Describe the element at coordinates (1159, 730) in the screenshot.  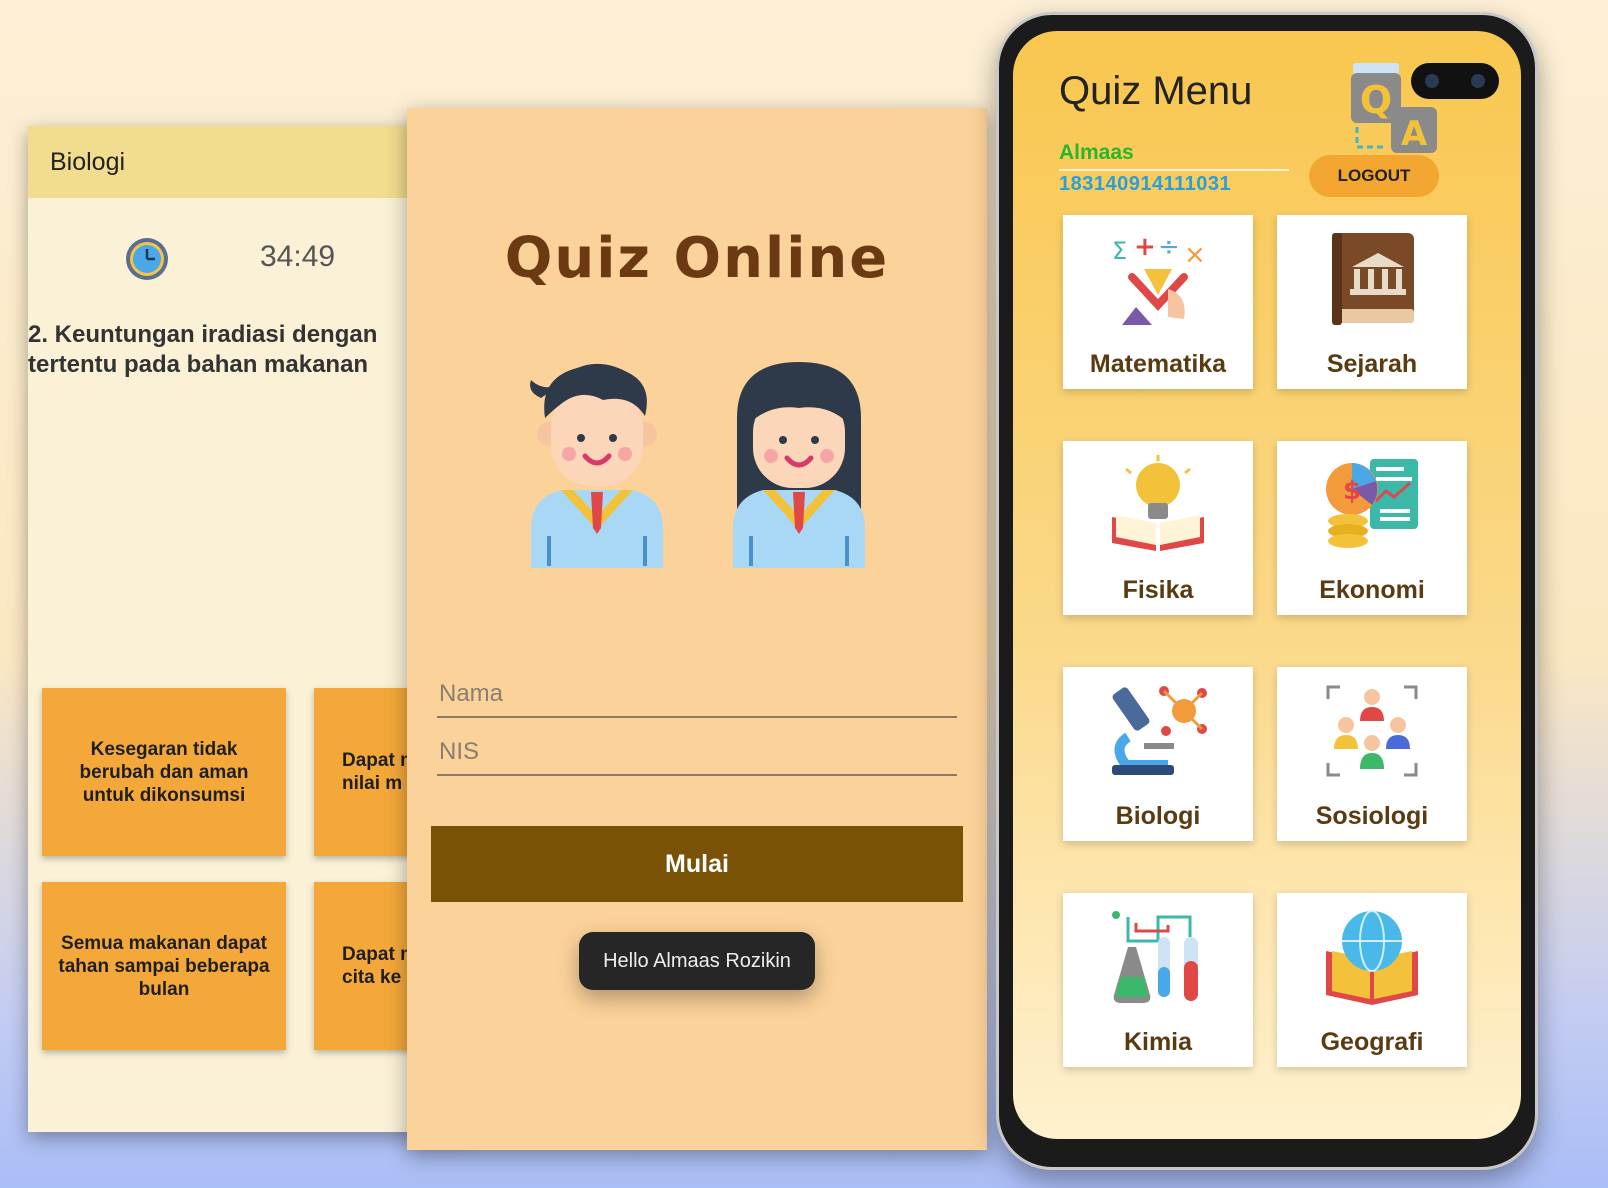
I see `microscope-icon` at that location.